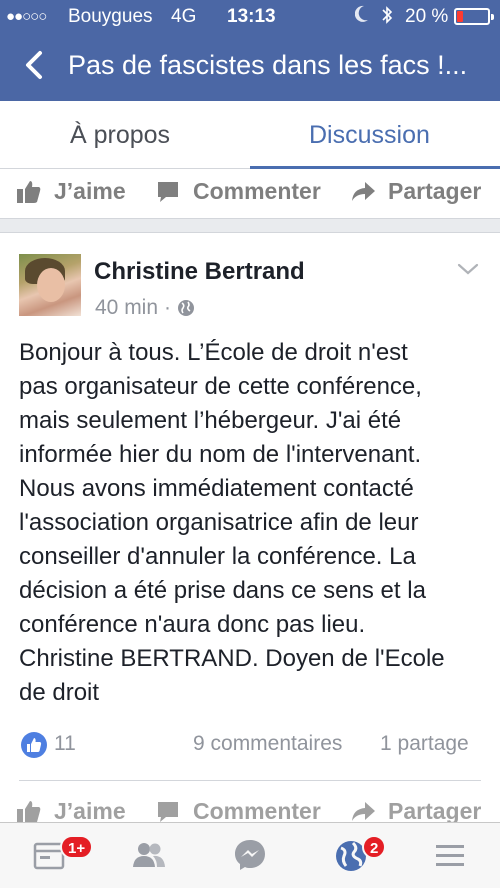 The height and width of the screenshot is (888, 500). I want to click on post-like-label: J’aime, so click(90, 811).